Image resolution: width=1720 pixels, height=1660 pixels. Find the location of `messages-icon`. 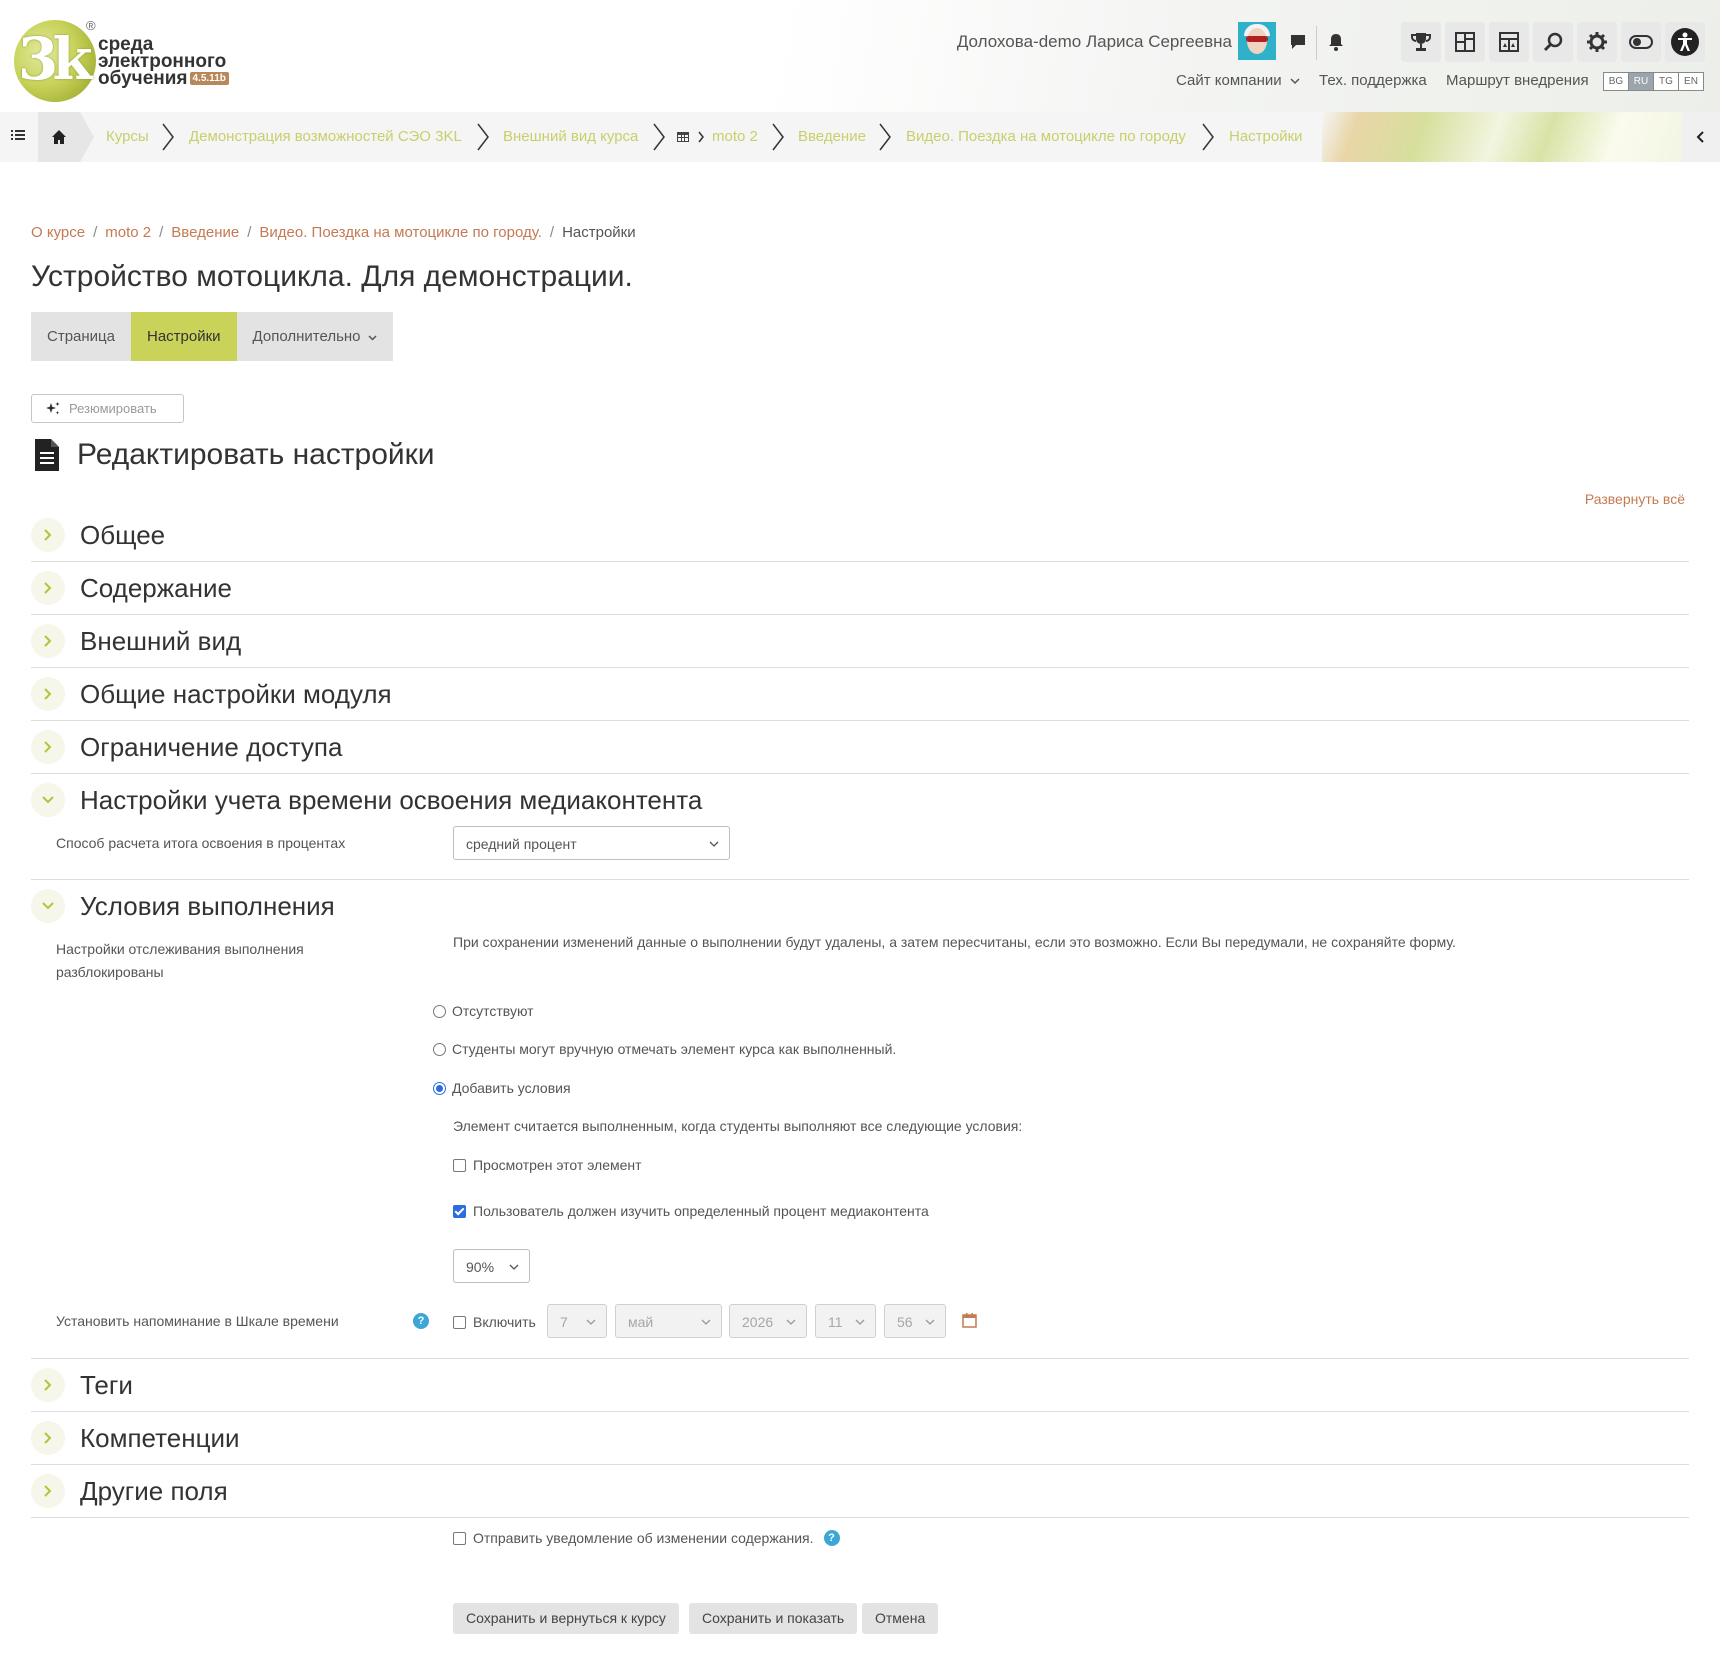

messages-icon is located at coordinates (1298, 42).